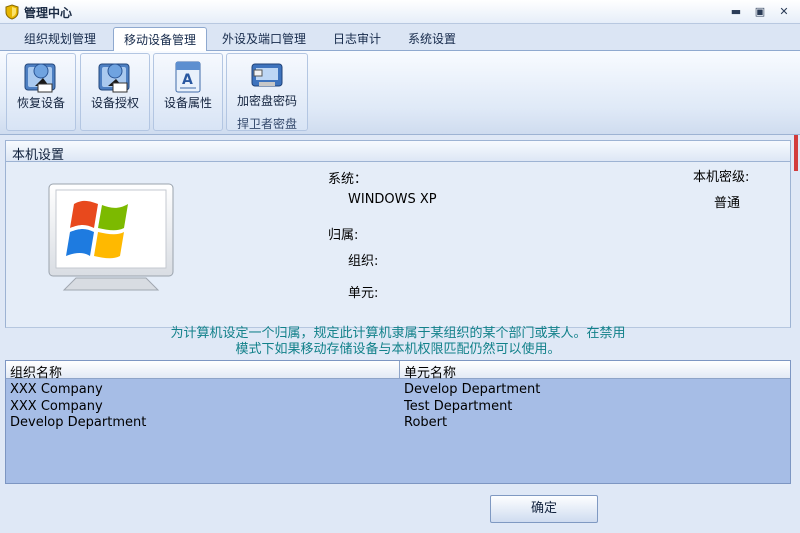  Describe the element at coordinates (398, 333) in the screenshot. I see `hint-line-1: 为计算机设定一个归属，规定此计算机隶属于某组织的某个部门或某人。在禁用` at that location.